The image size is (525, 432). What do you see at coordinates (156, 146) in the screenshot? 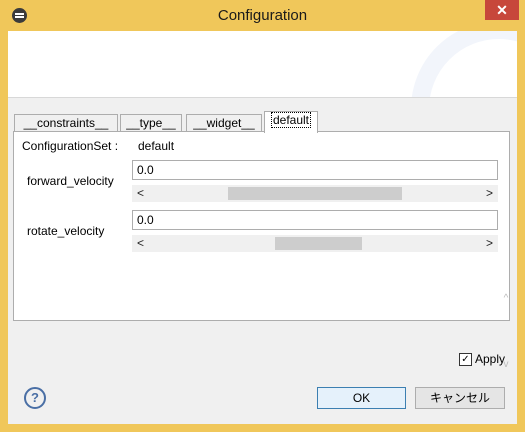
I see `configuration-set-value: default` at bounding box center [156, 146].